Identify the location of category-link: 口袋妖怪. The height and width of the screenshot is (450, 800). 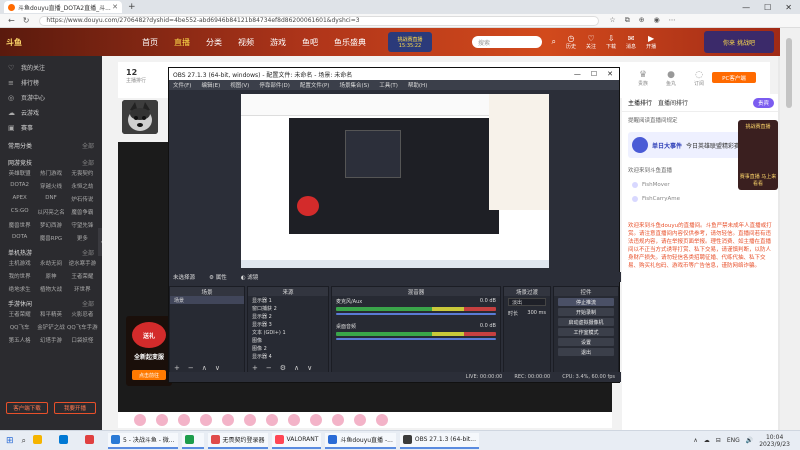
(82, 340).